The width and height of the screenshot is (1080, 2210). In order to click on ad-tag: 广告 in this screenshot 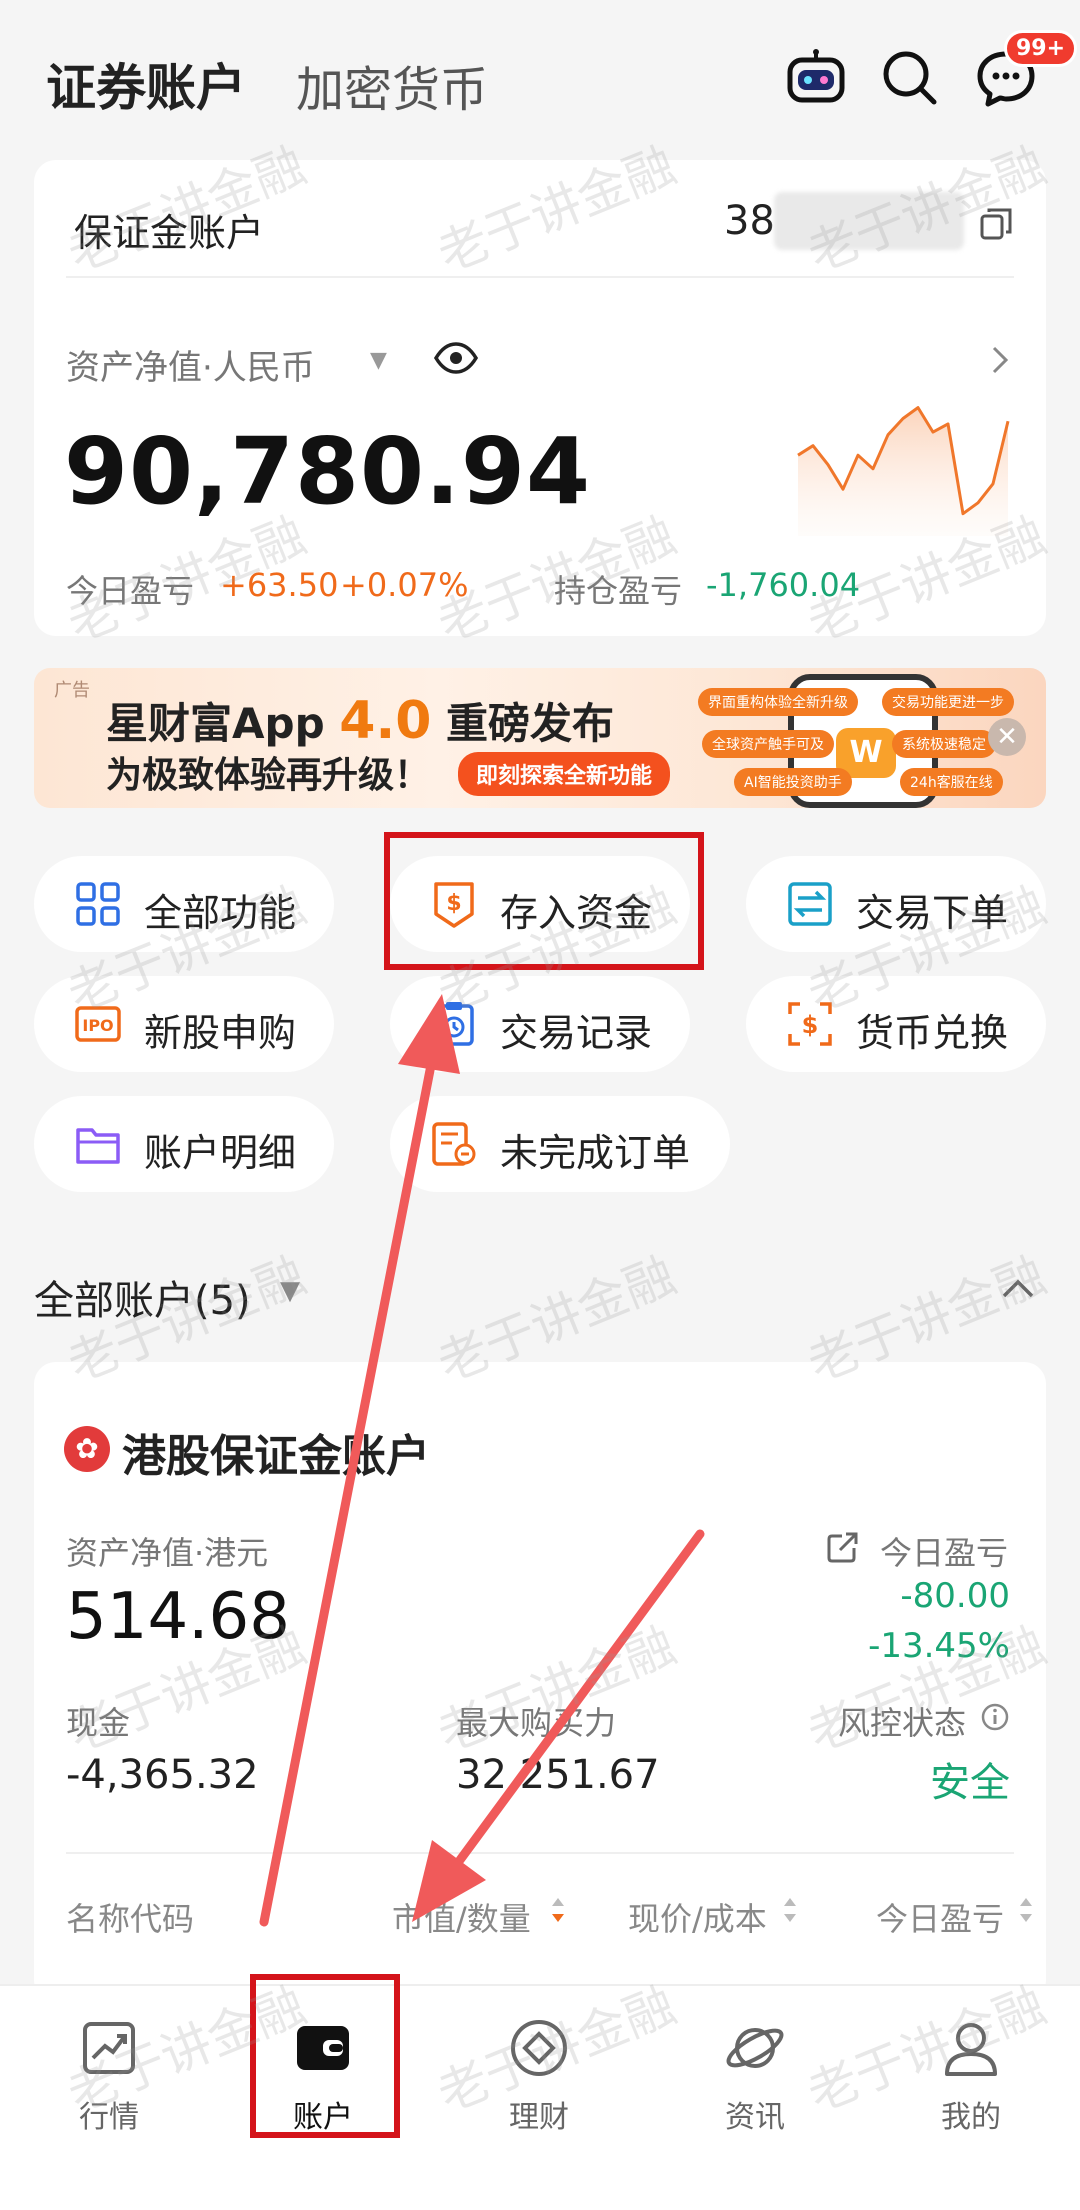, I will do `click(72, 690)`.